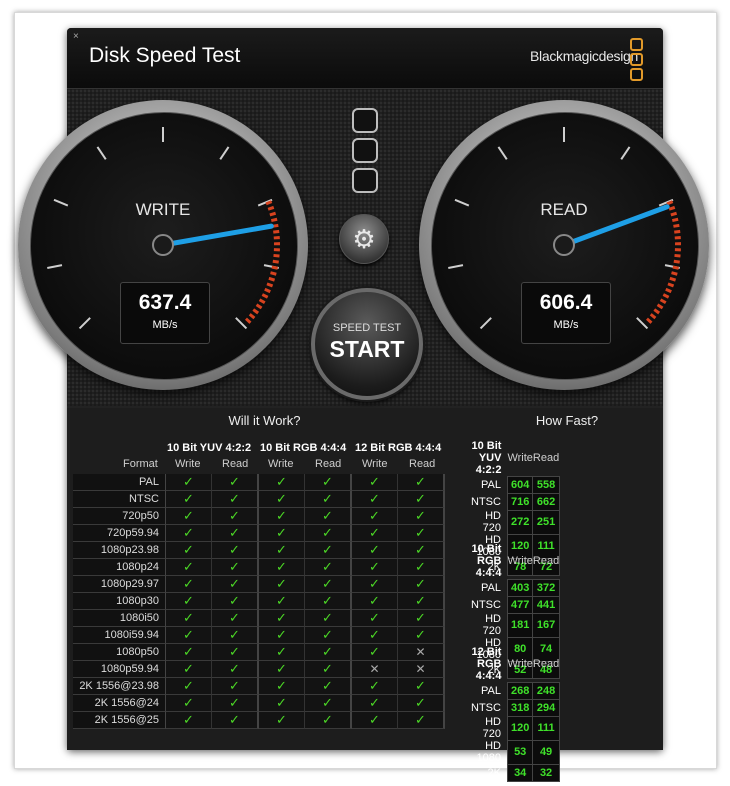 Image resolution: width=730 pixels, height=786 pixels. I want to click on format-name: 1080p23.98, so click(119, 550).